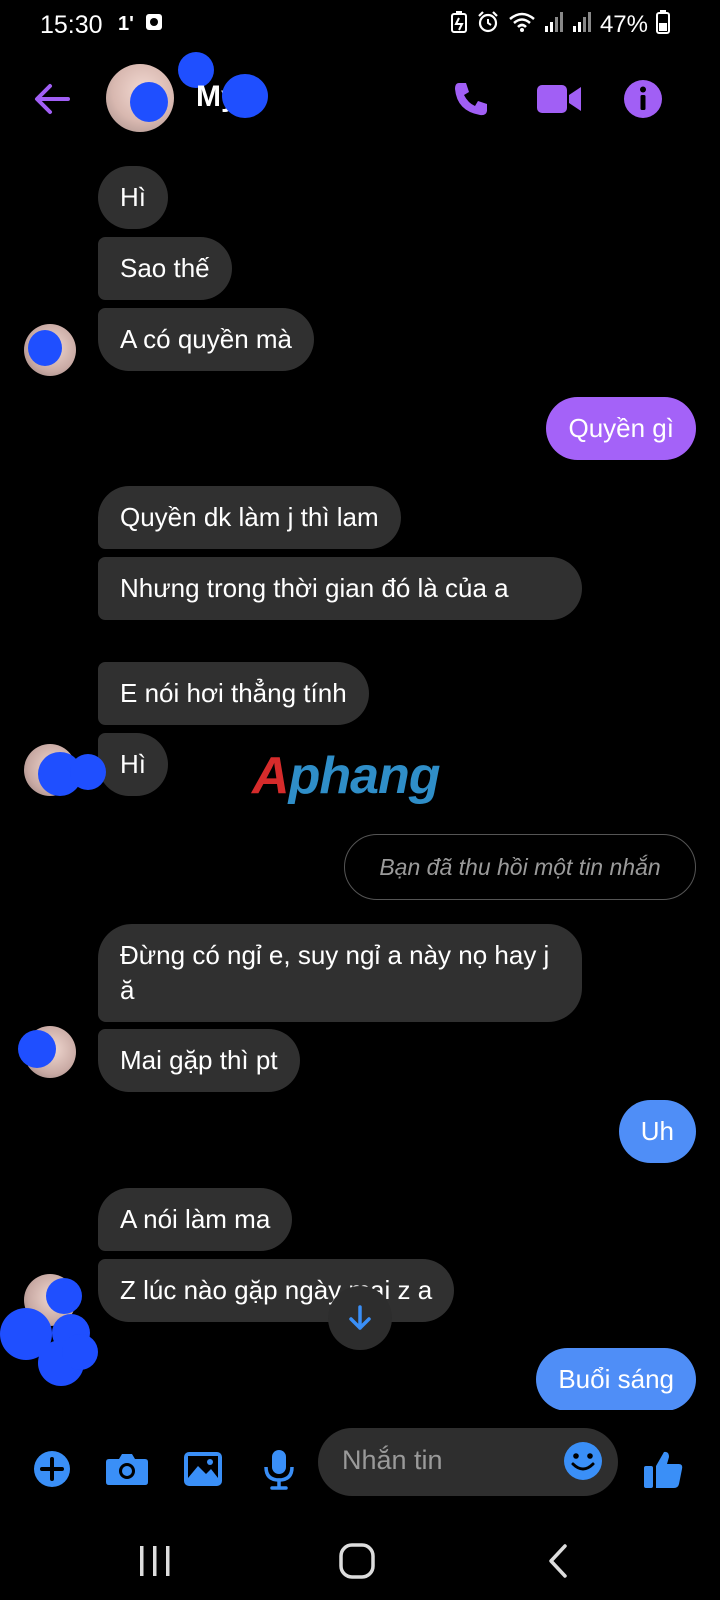 This screenshot has height=1600, width=720. What do you see at coordinates (165, 268) in the screenshot?
I see `message-bubble: Sao thế` at bounding box center [165, 268].